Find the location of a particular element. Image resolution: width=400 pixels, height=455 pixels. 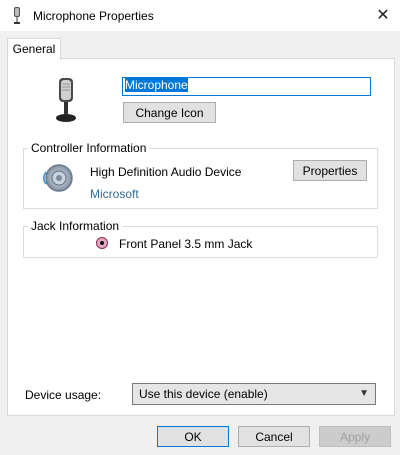

jack-description: Front Panel 3.5 mm Jack is located at coordinates (186, 244).